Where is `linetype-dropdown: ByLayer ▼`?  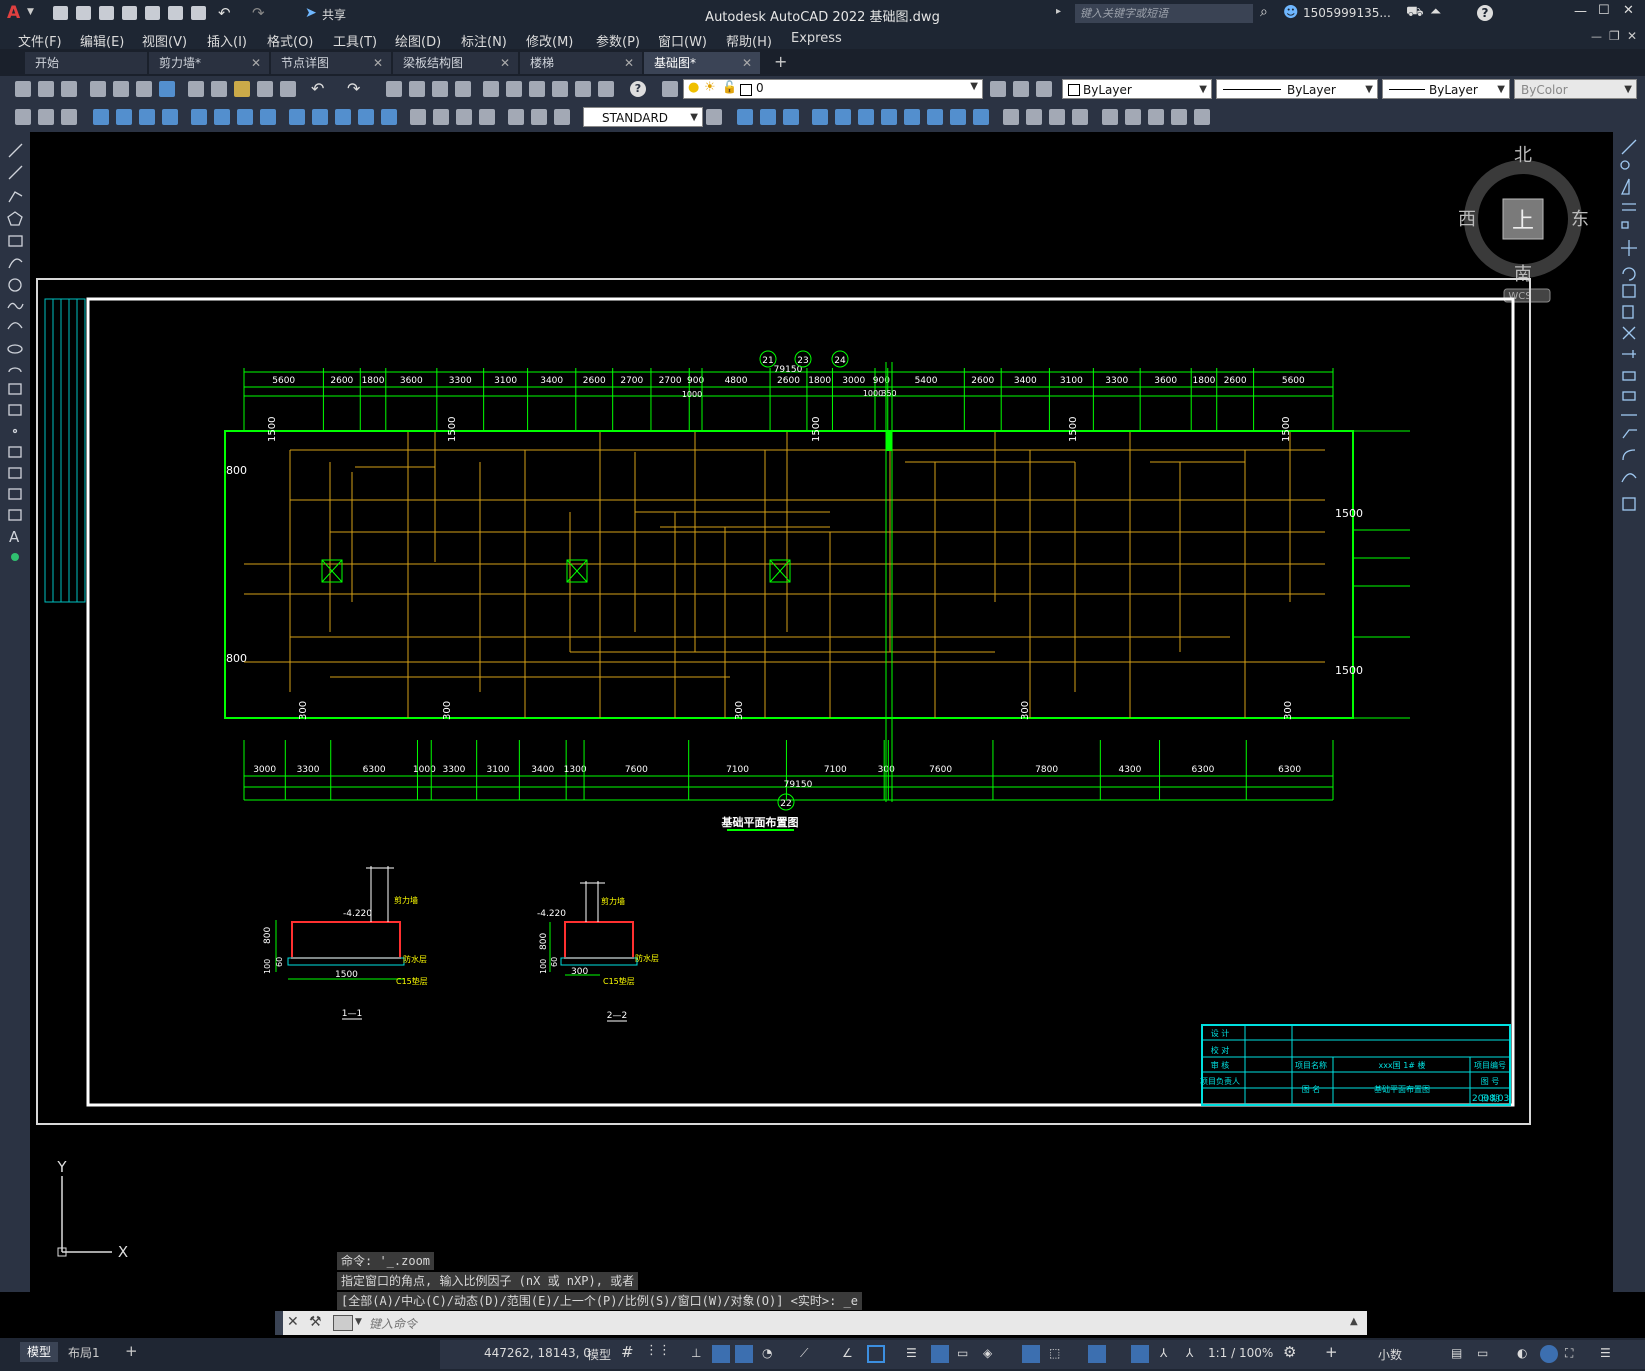
linetype-dropdown: ByLayer ▼ is located at coordinates (1297, 89).